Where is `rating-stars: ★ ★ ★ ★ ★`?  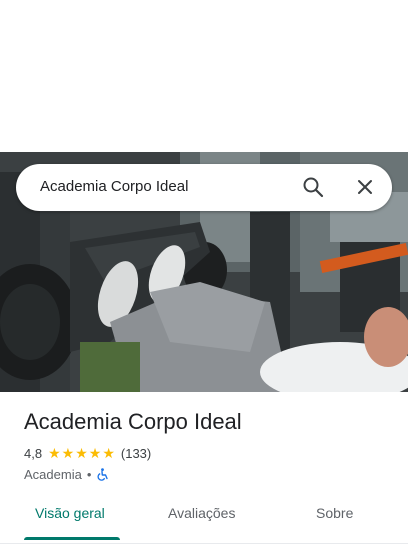
rating-stars: ★ ★ ★ ★ ★ is located at coordinates (81, 453).